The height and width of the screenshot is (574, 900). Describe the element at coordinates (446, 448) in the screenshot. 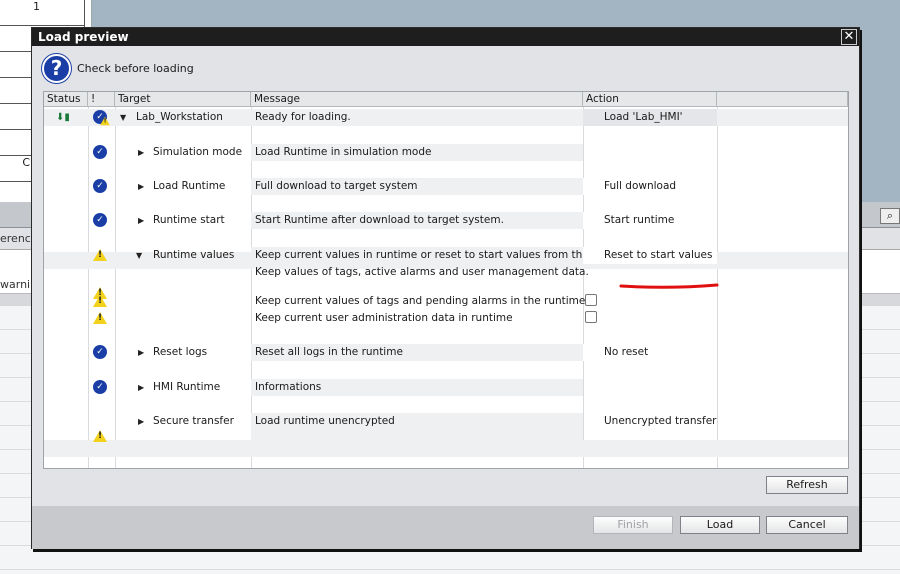

I see `table-row-stripe` at that location.